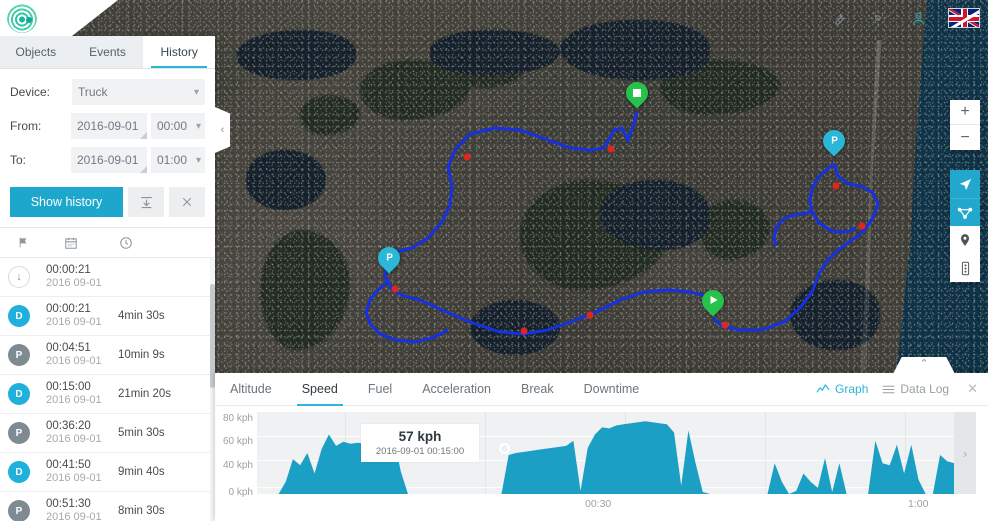 This screenshot has height=521, width=988. What do you see at coordinates (146, 202) in the screenshot?
I see `export-download-icon` at bounding box center [146, 202].